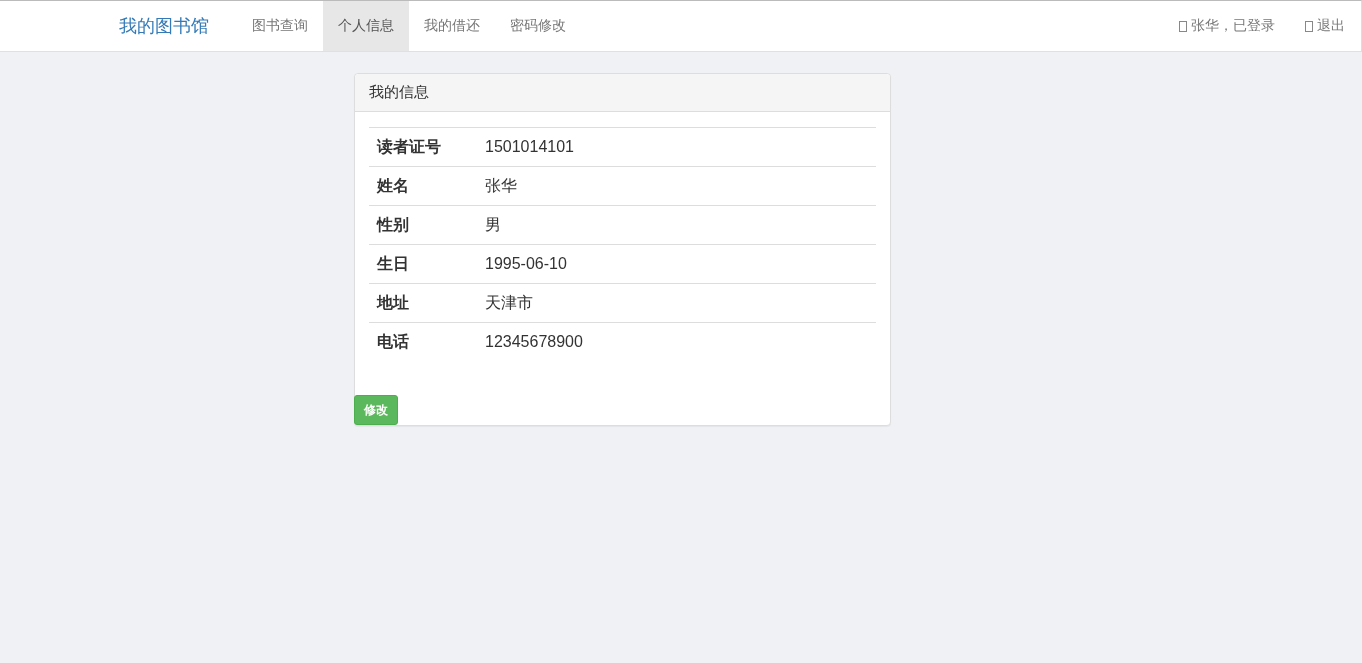  I want to click on nav-link: 个人信息, so click(366, 26).